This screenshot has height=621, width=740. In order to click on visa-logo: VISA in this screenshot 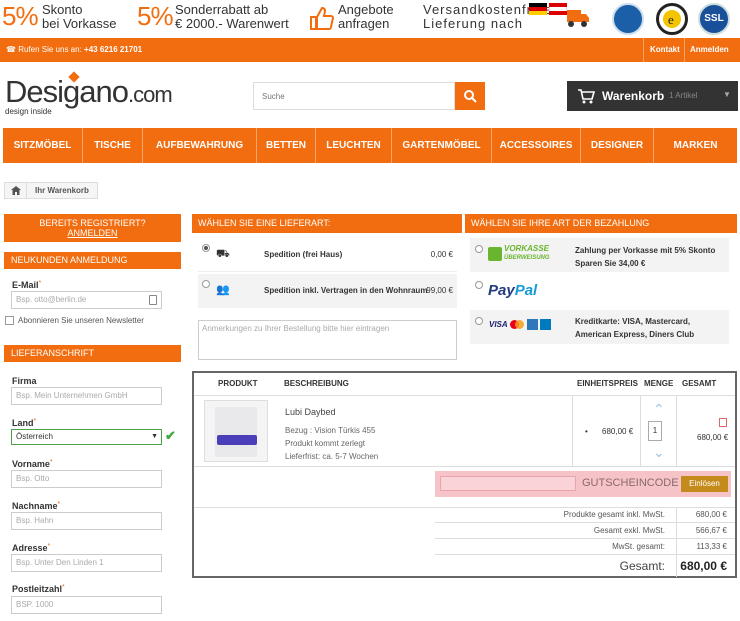, I will do `click(498, 324)`.